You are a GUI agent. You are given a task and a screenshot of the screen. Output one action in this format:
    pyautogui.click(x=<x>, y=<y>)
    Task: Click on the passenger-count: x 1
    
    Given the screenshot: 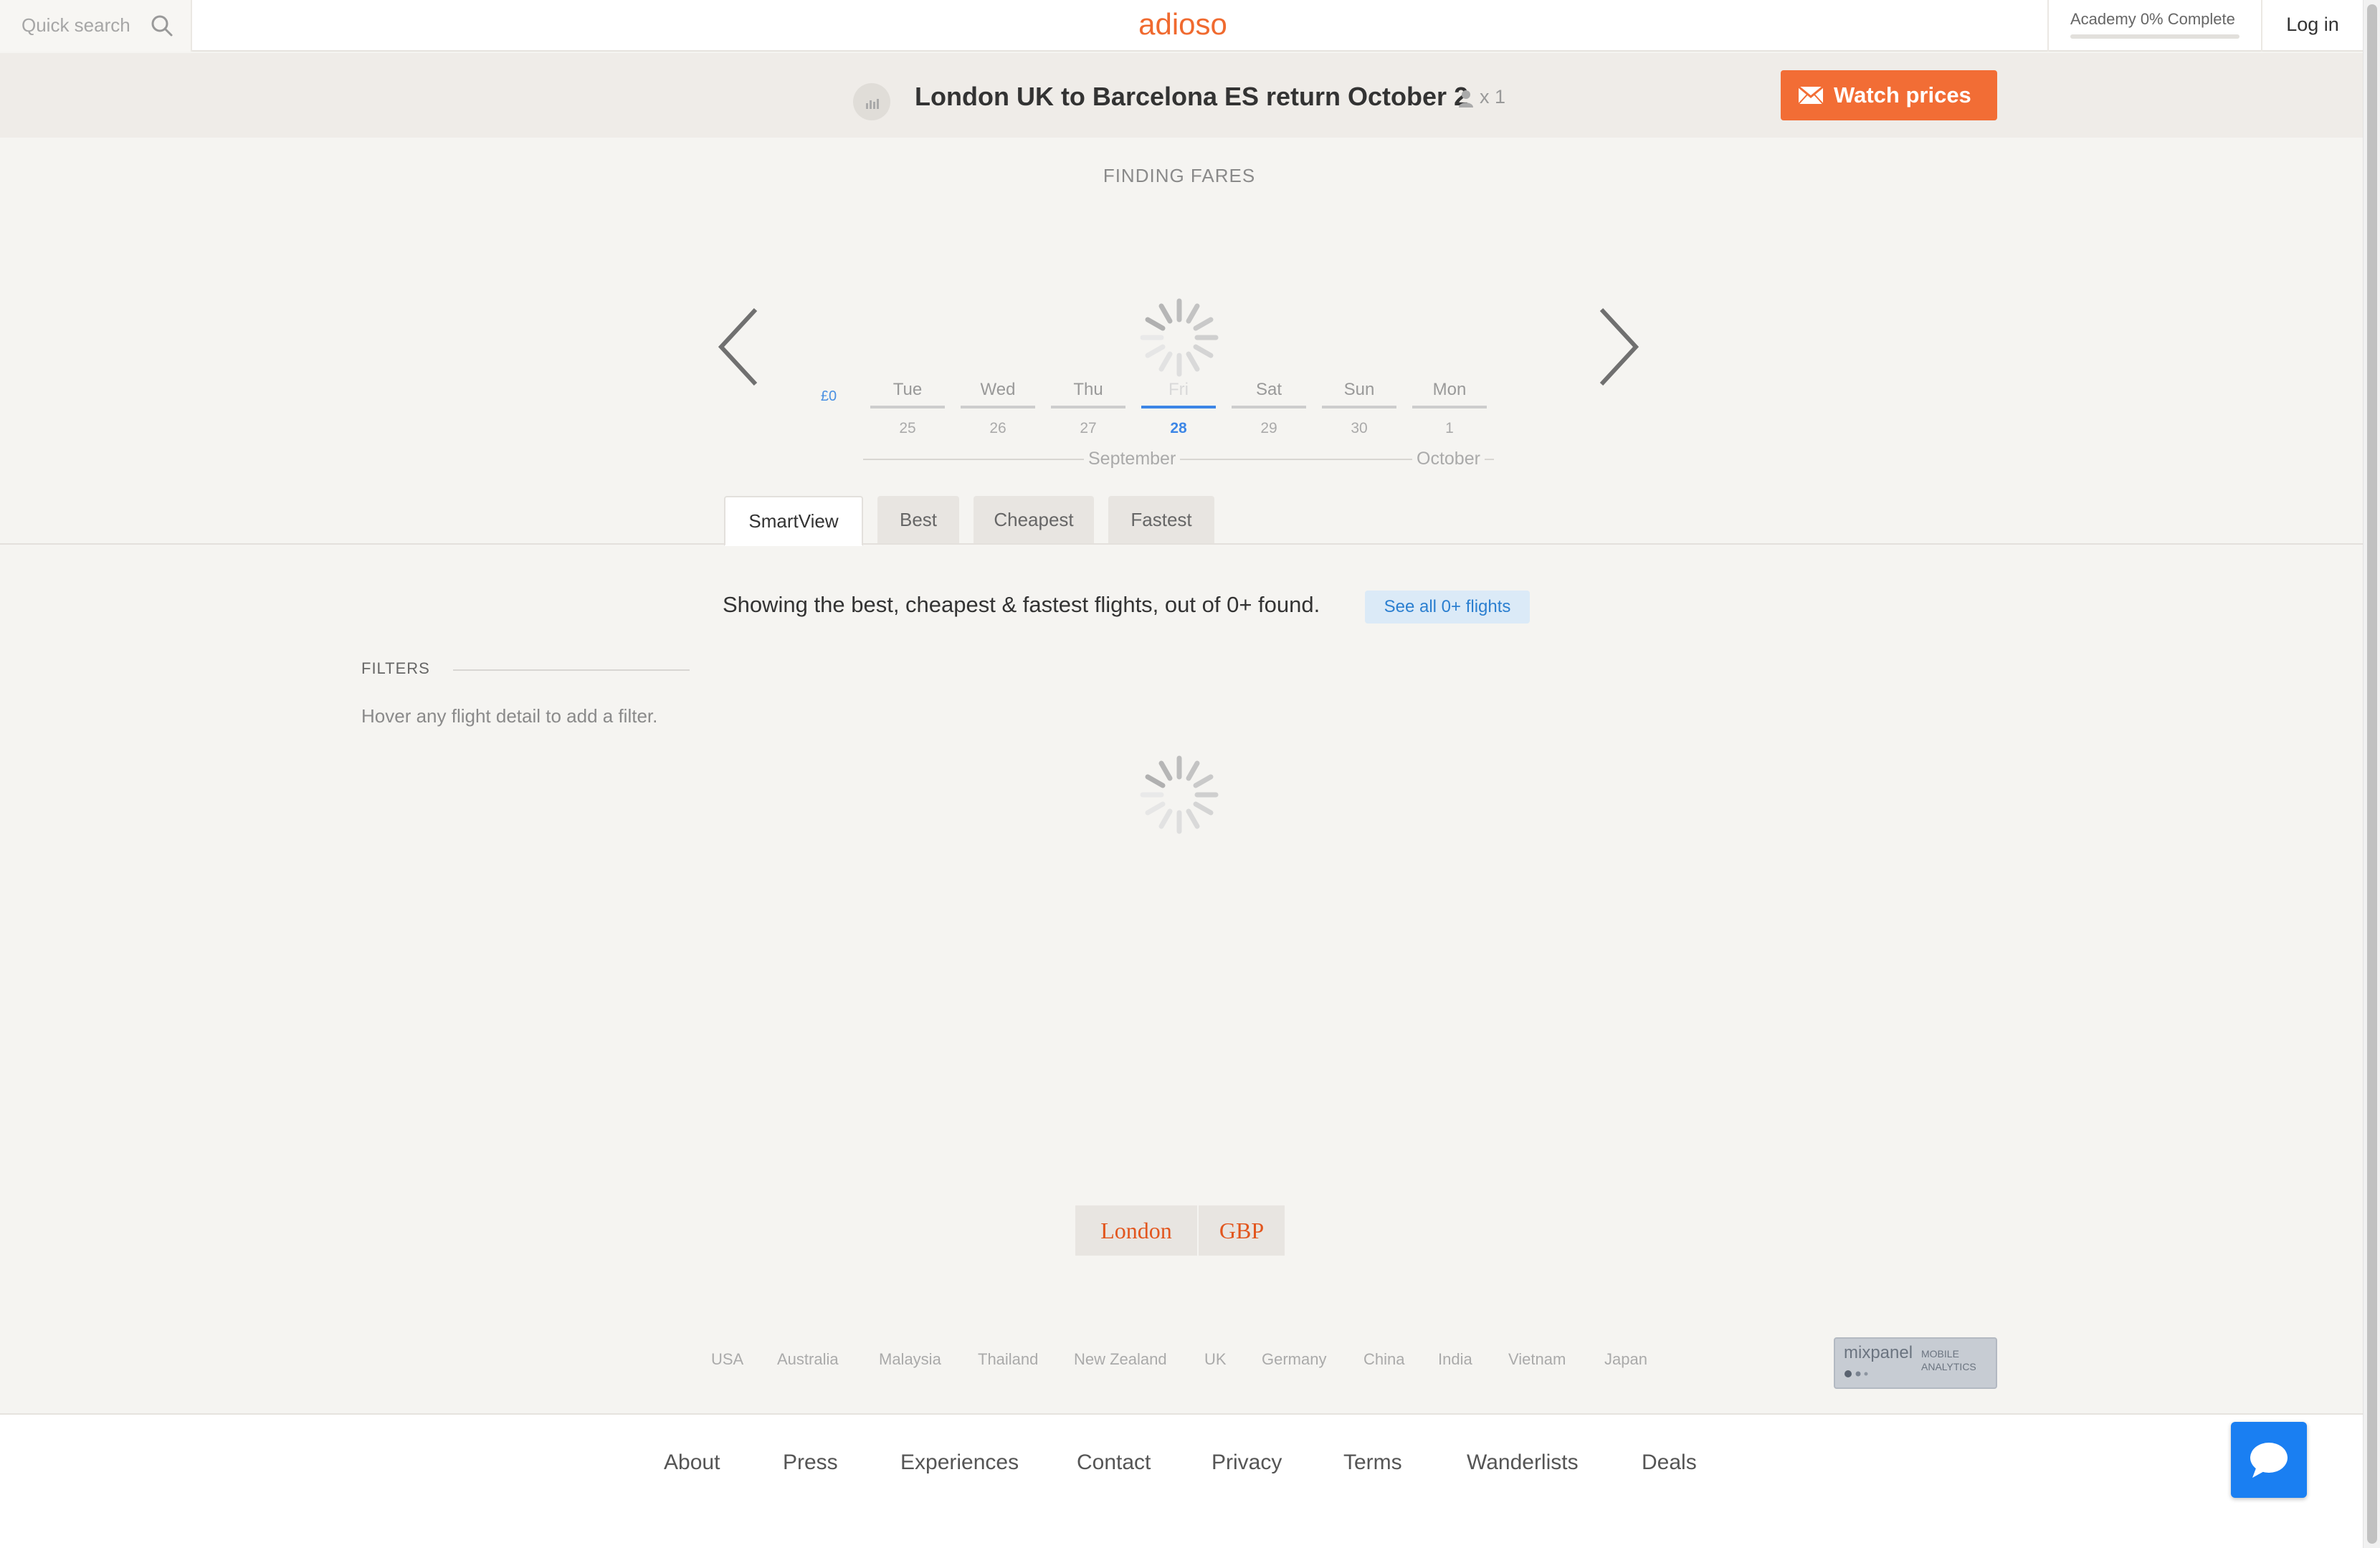 What is the action you would take?
    pyautogui.click(x=1481, y=97)
    